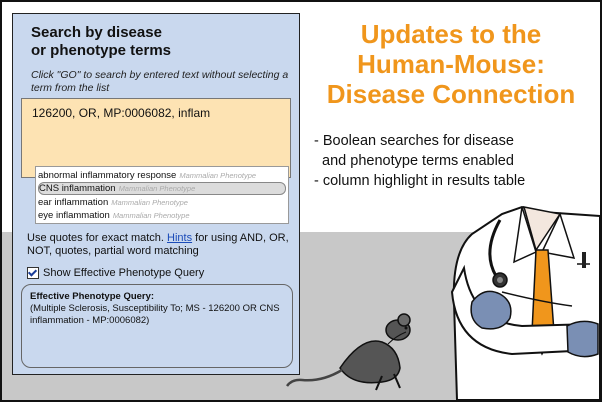 This screenshot has height=402, width=602. I want to click on dropdown-item-selected: CNS inflammation Mammalian Phenotype, so click(162, 188).